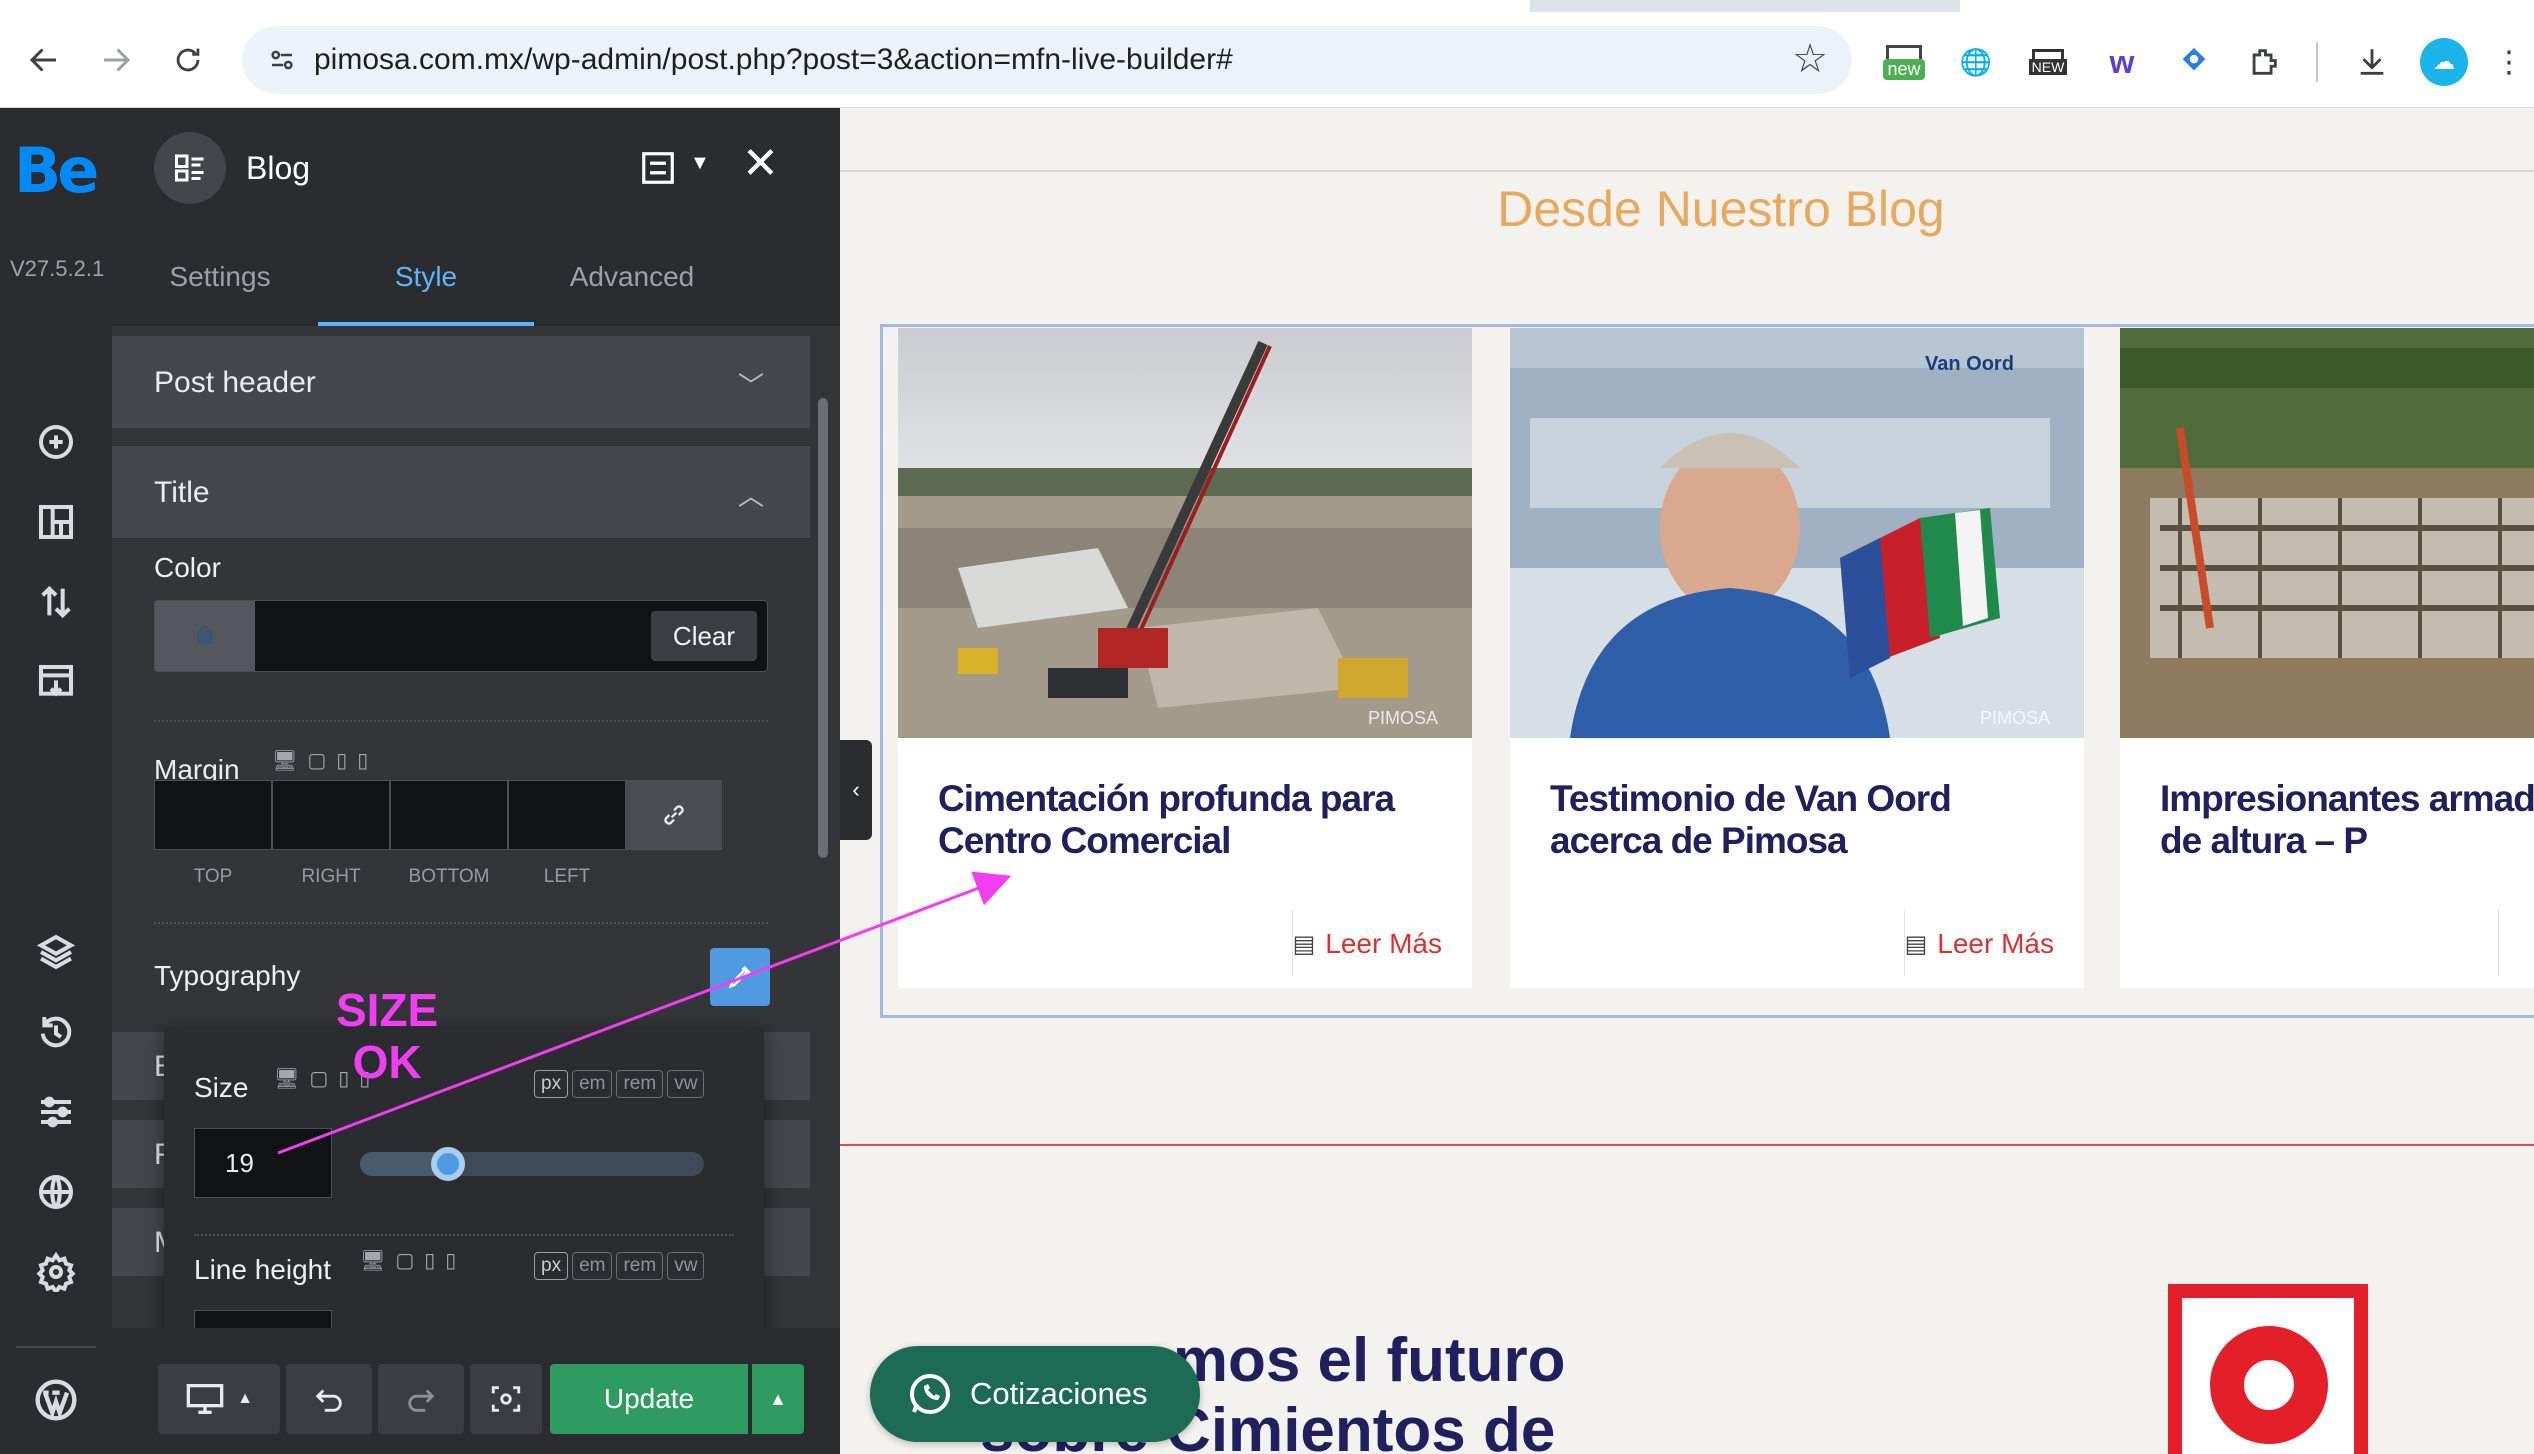 This screenshot has height=1454, width=2534. I want to click on margin-left-input, so click(567, 815).